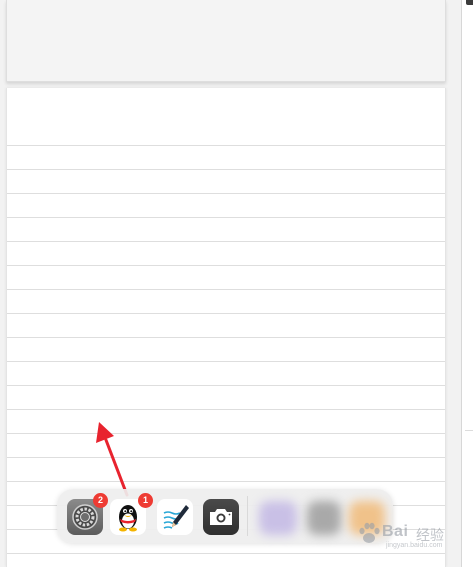 Image resolution: width=473 pixels, height=567 pixels. I want to click on right-panel-mark, so click(469, 430).